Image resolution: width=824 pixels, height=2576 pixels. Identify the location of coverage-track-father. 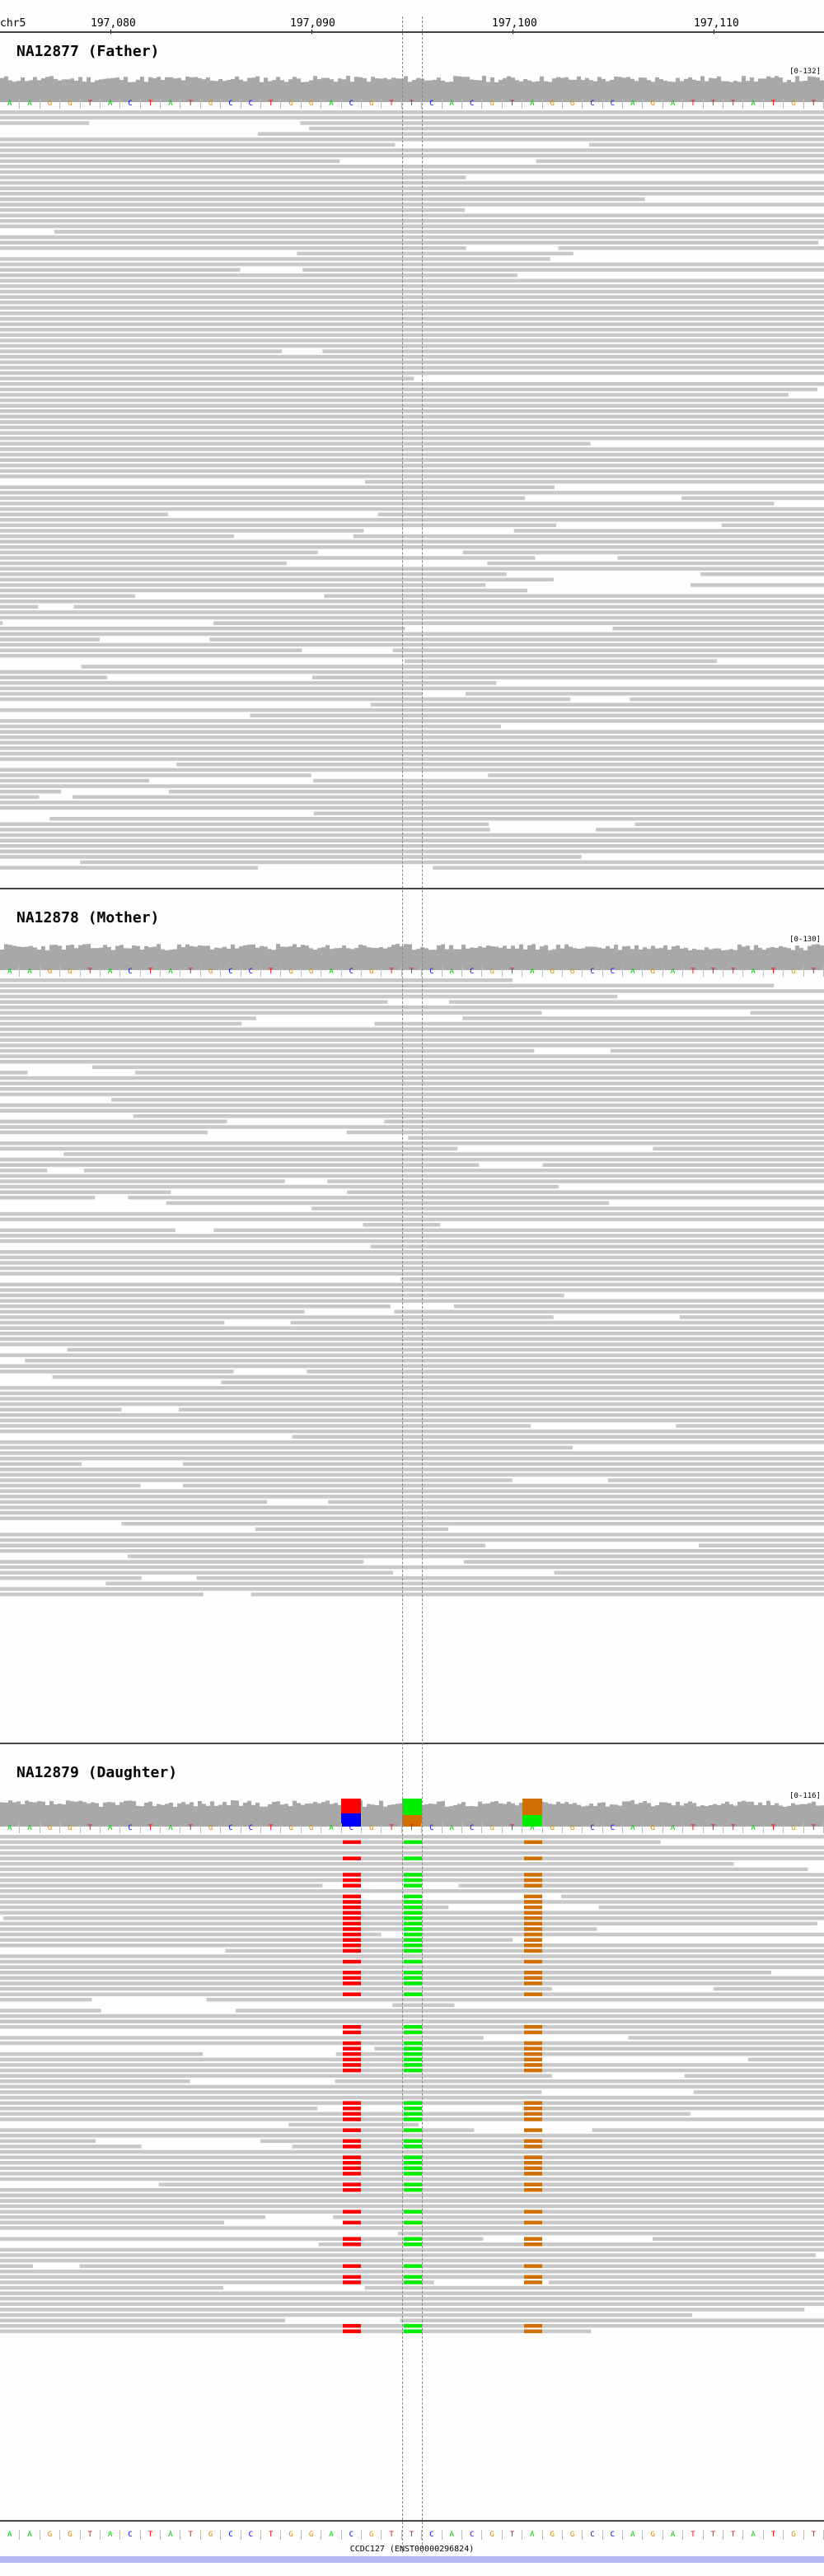
(412, 85).